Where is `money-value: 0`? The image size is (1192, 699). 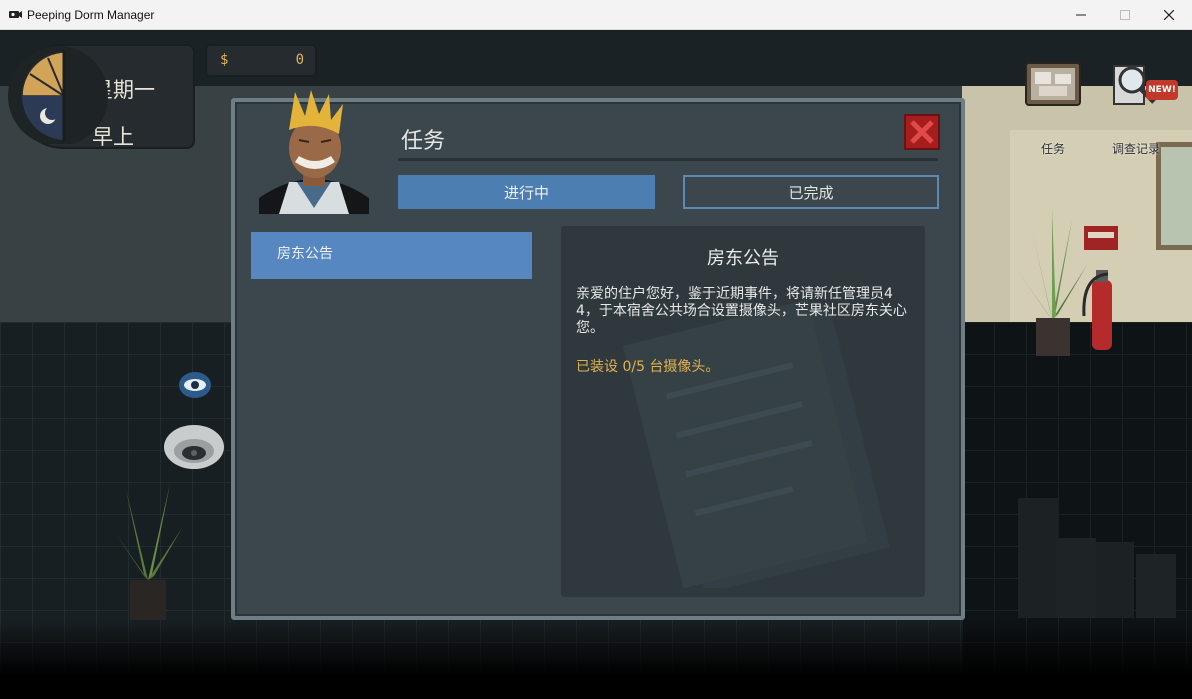 money-value: 0 is located at coordinates (299, 60).